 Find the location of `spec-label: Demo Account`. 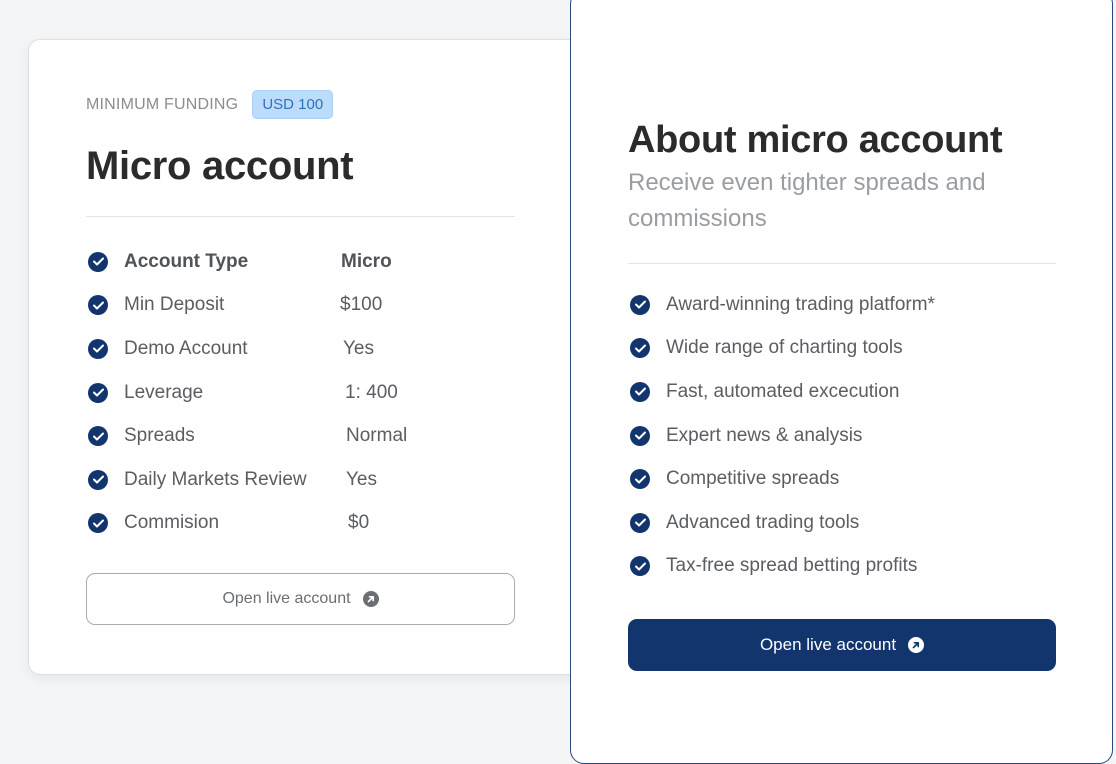

spec-label: Demo Account is located at coordinates (186, 348).